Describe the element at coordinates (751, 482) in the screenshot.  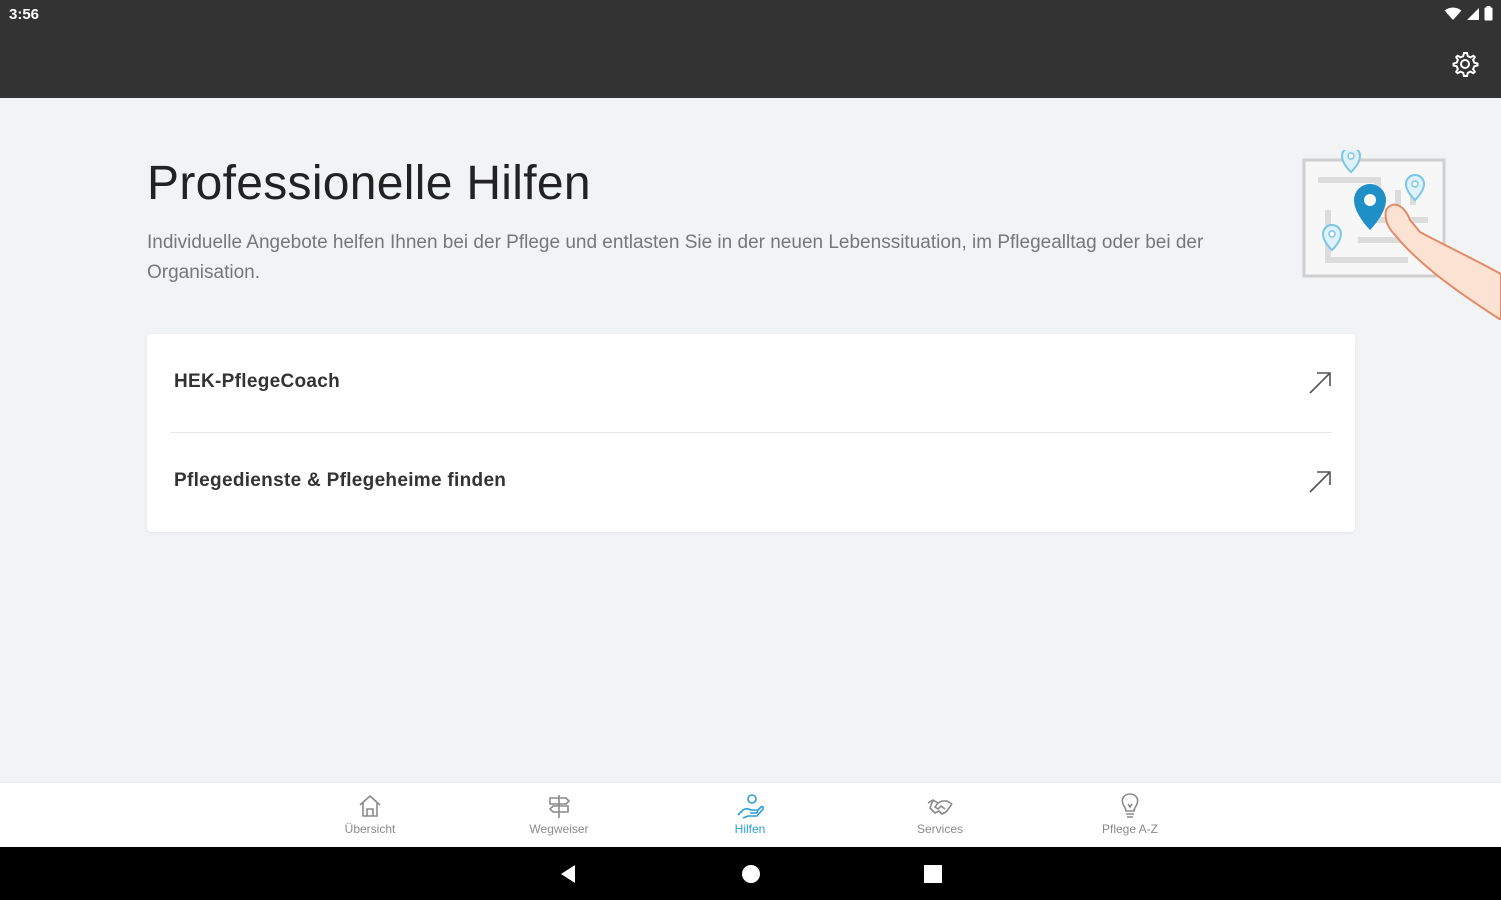
I see `link-pflegedienste-pflegeheime: Pflegedienste & Pflegeheime finden` at that location.